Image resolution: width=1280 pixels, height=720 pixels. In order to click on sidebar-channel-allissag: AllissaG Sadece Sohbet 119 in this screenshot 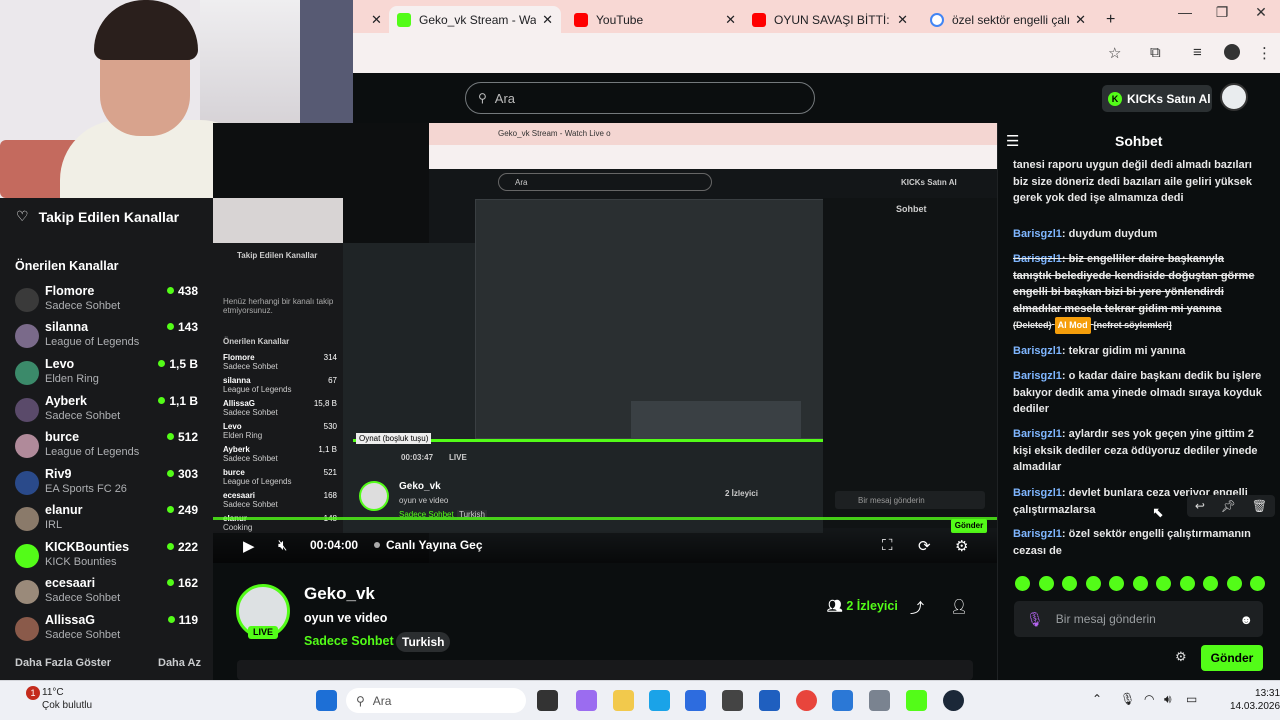, I will do `click(110, 630)`.